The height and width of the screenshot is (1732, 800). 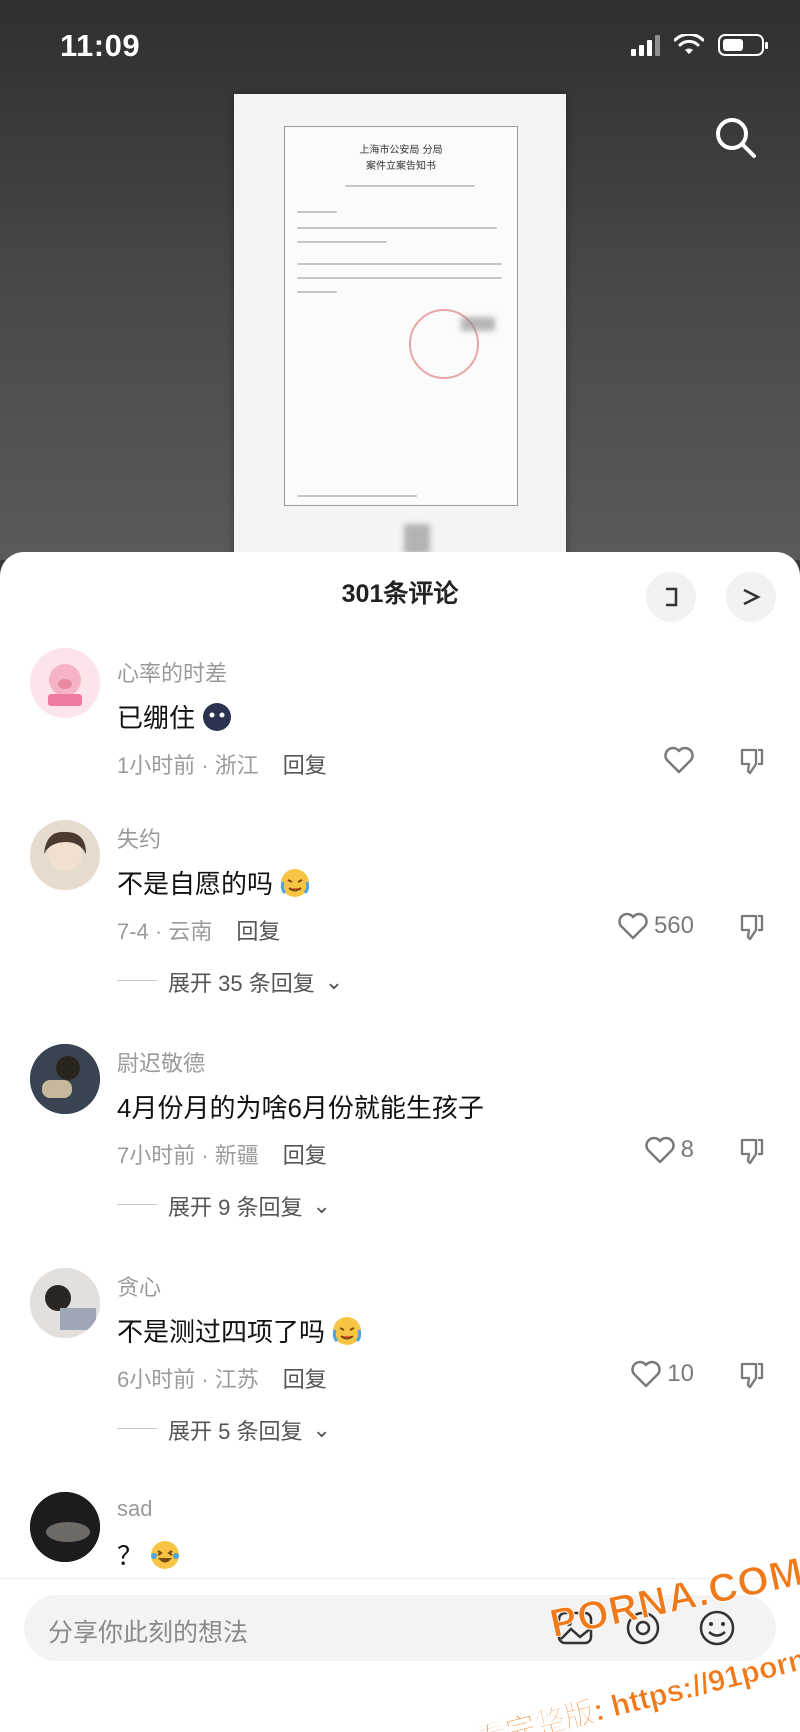 What do you see at coordinates (172, 672) in the screenshot?
I see `comment-username: 心率的时差` at bounding box center [172, 672].